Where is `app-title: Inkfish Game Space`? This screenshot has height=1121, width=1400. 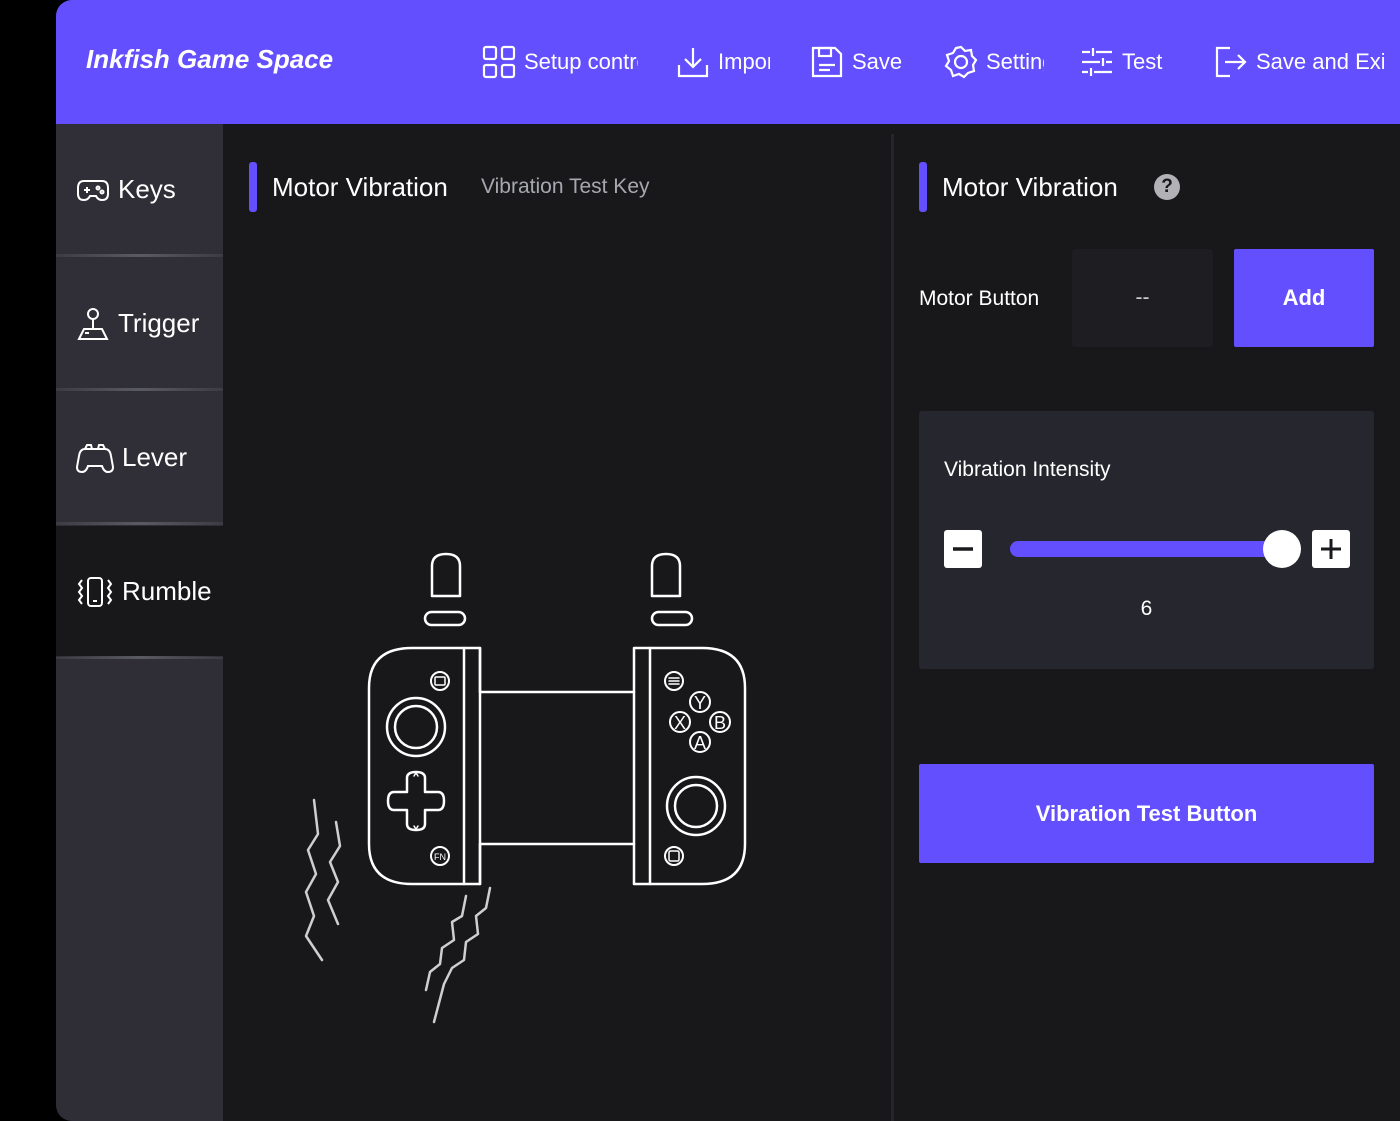
app-title: Inkfish Game Space is located at coordinates (210, 59).